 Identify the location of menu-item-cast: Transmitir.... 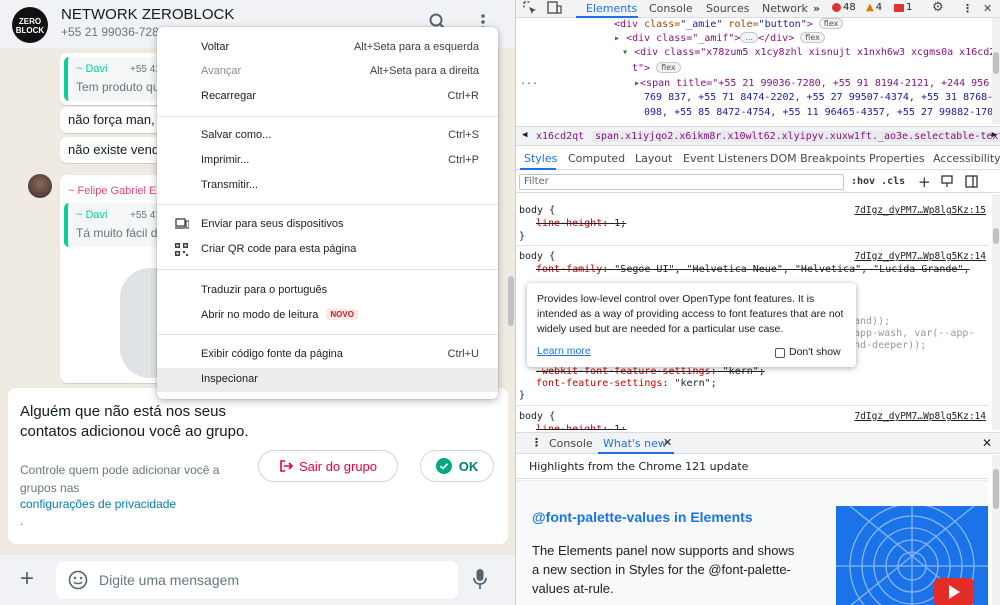
(327, 186).